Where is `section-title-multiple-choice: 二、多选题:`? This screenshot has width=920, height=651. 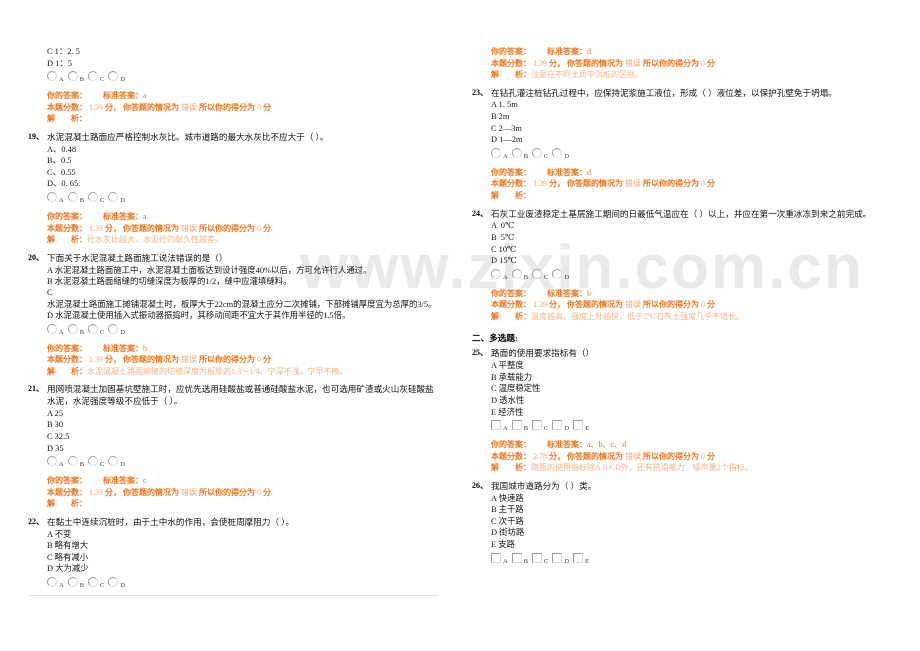
section-title-multiple-choice: 二、多选题: is located at coordinates (495, 338).